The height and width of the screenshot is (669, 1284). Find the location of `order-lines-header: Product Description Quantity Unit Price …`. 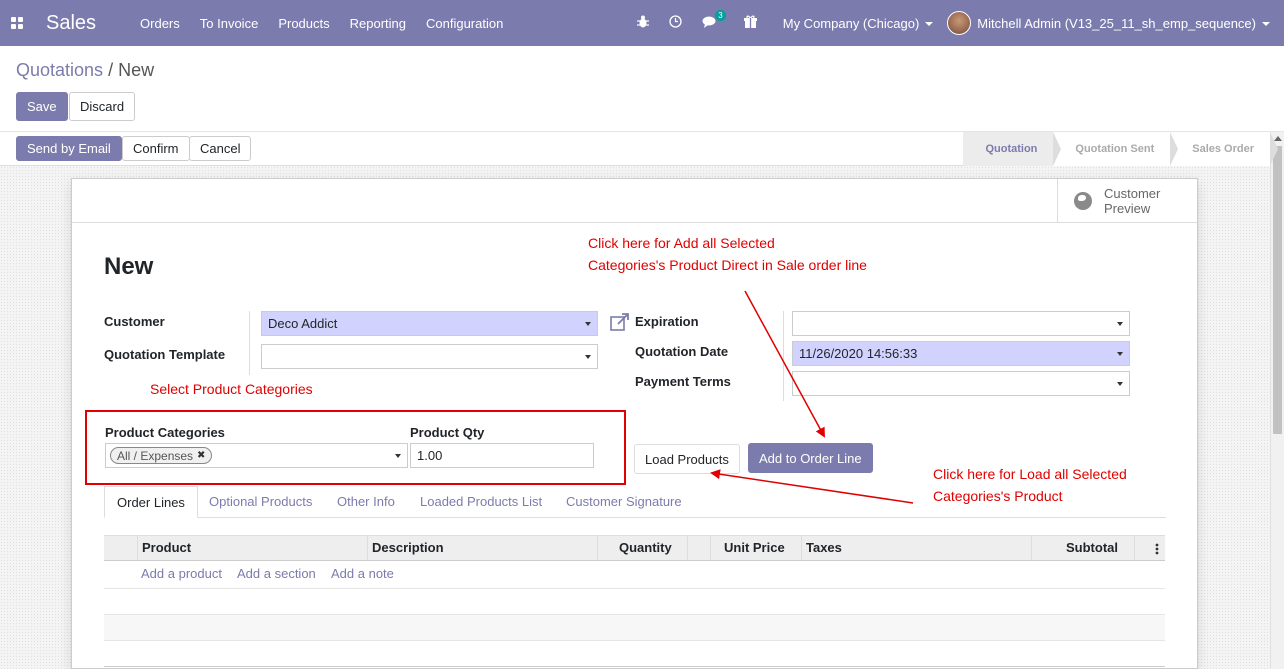

order-lines-header: Product Description Quantity Unit Price … is located at coordinates (634, 548).